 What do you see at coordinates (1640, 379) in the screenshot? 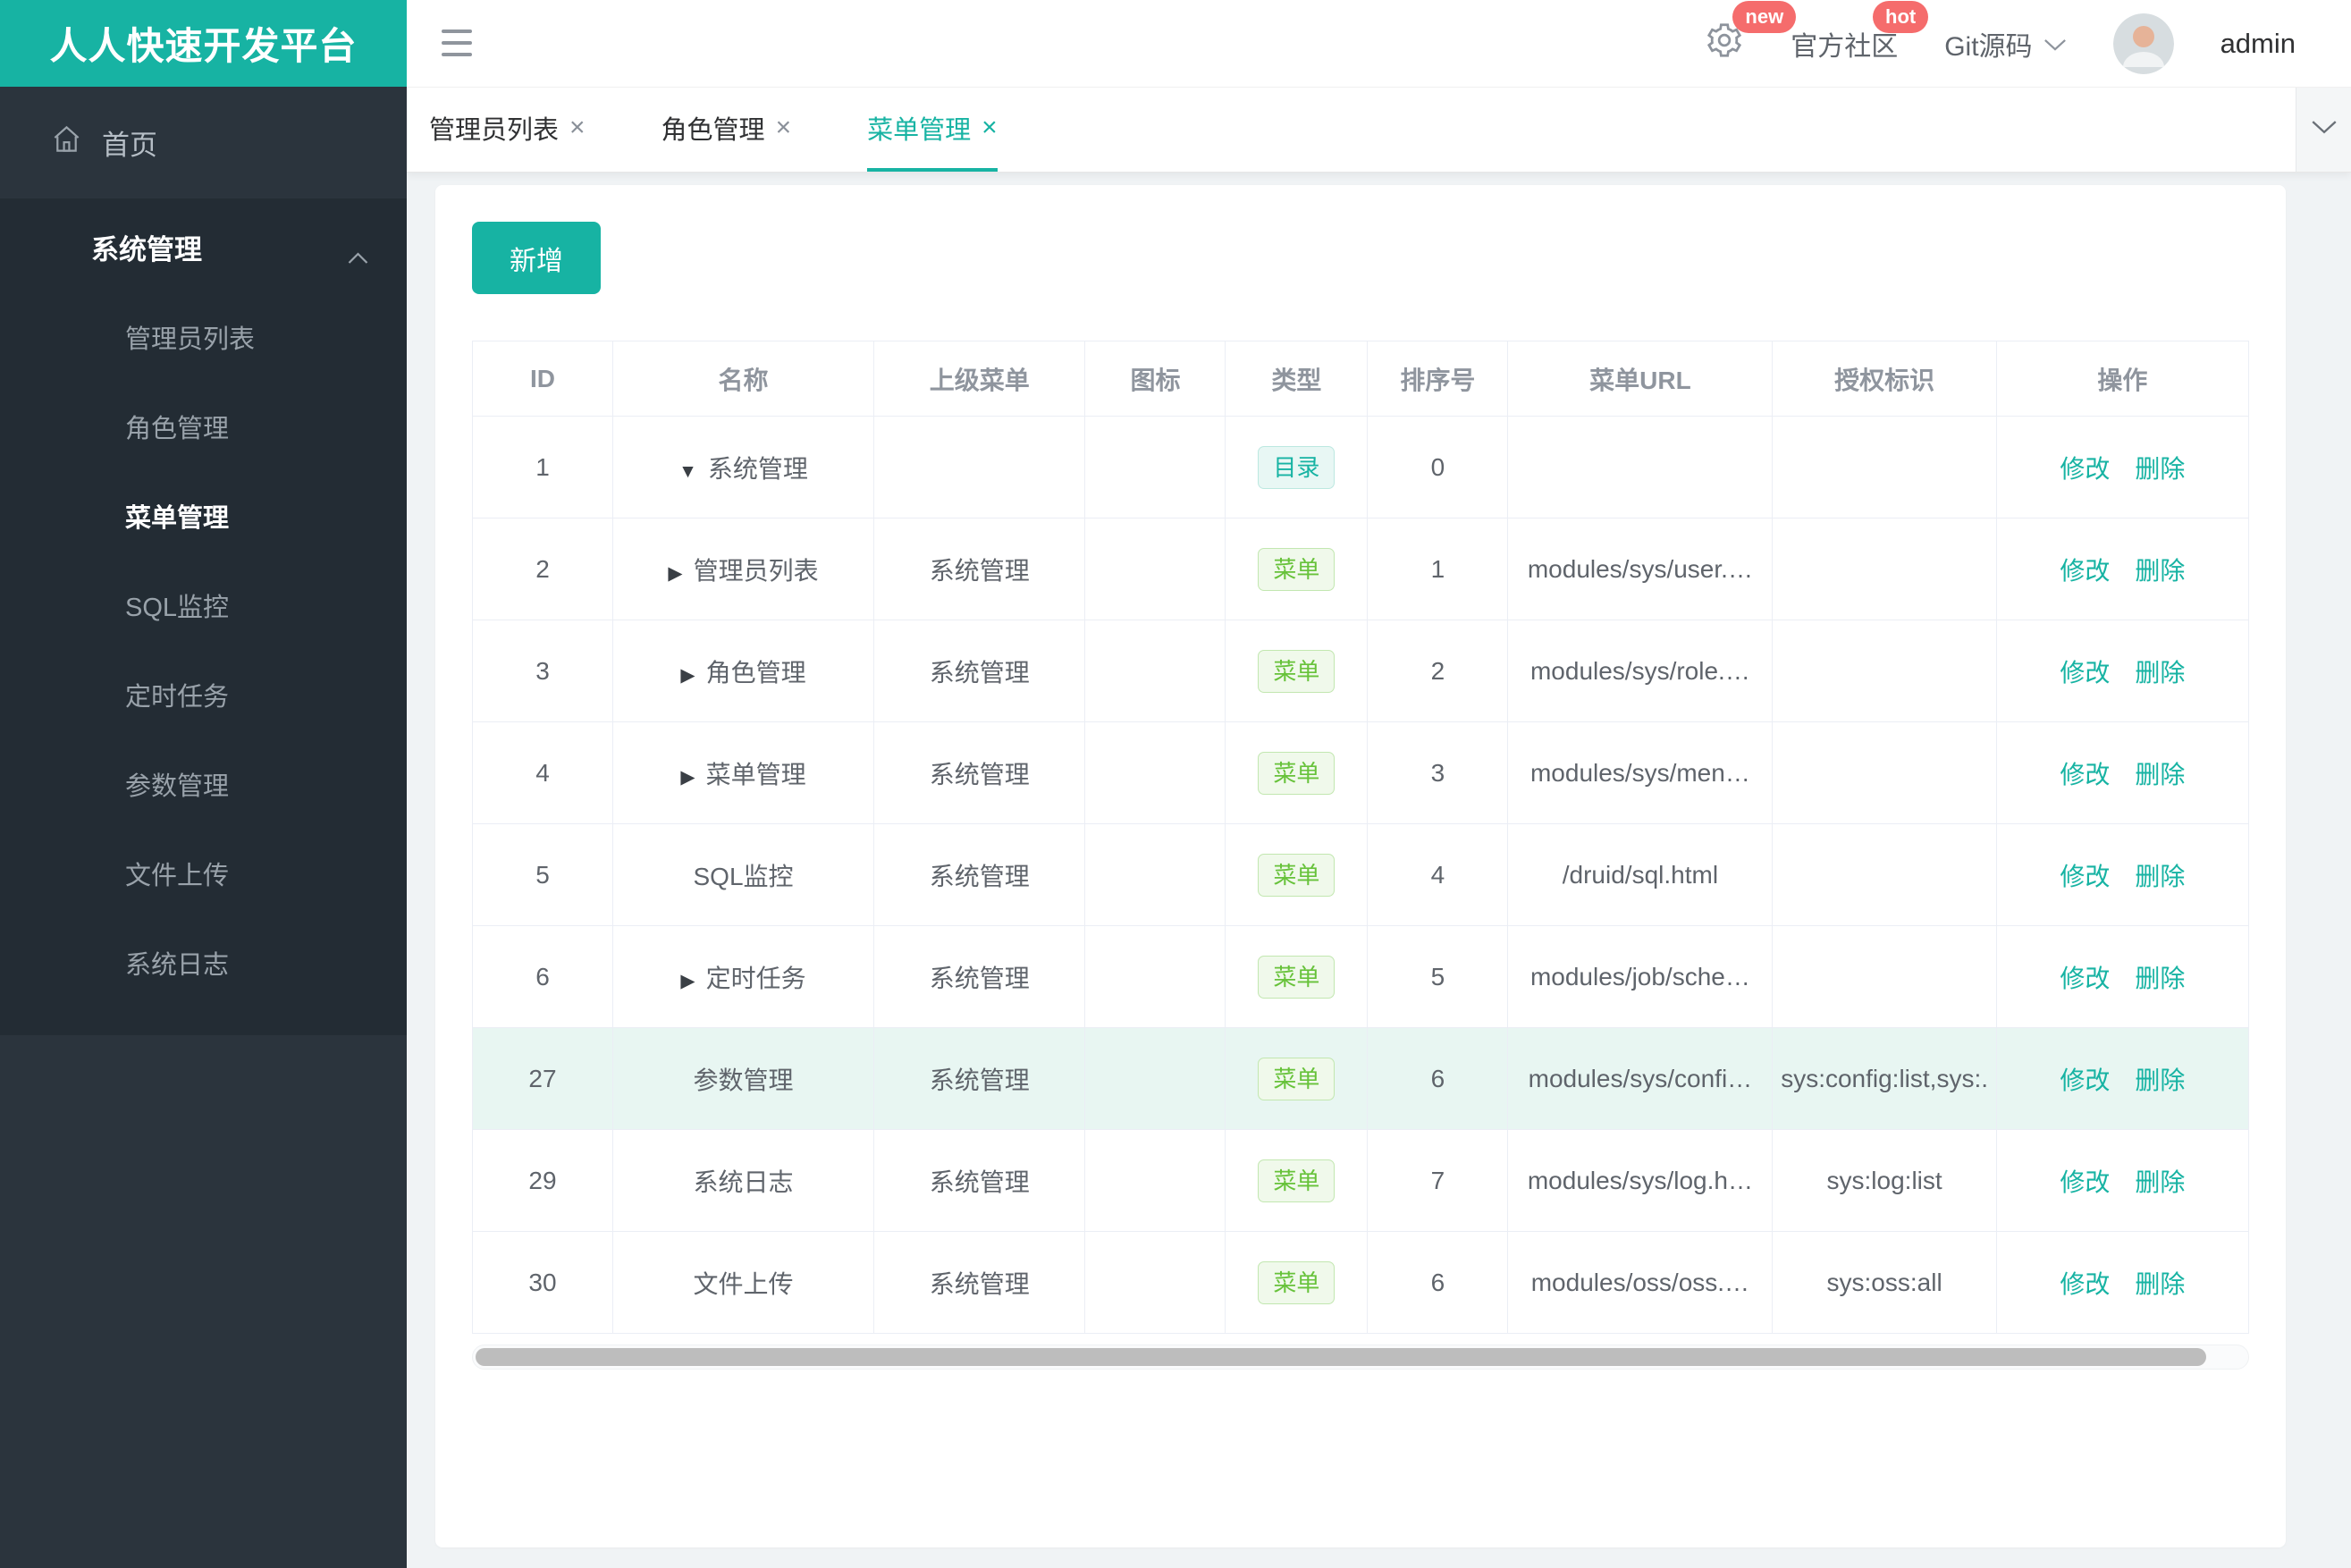
I see `col-header-url: 菜单URL` at bounding box center [1640, 379].